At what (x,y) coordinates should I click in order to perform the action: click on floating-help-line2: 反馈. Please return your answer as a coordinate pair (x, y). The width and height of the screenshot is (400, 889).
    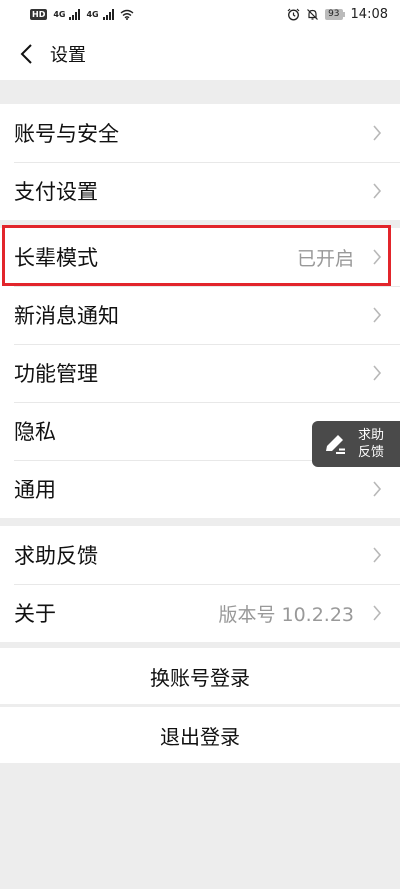
    Looking at the image, I should click on (371, 452).